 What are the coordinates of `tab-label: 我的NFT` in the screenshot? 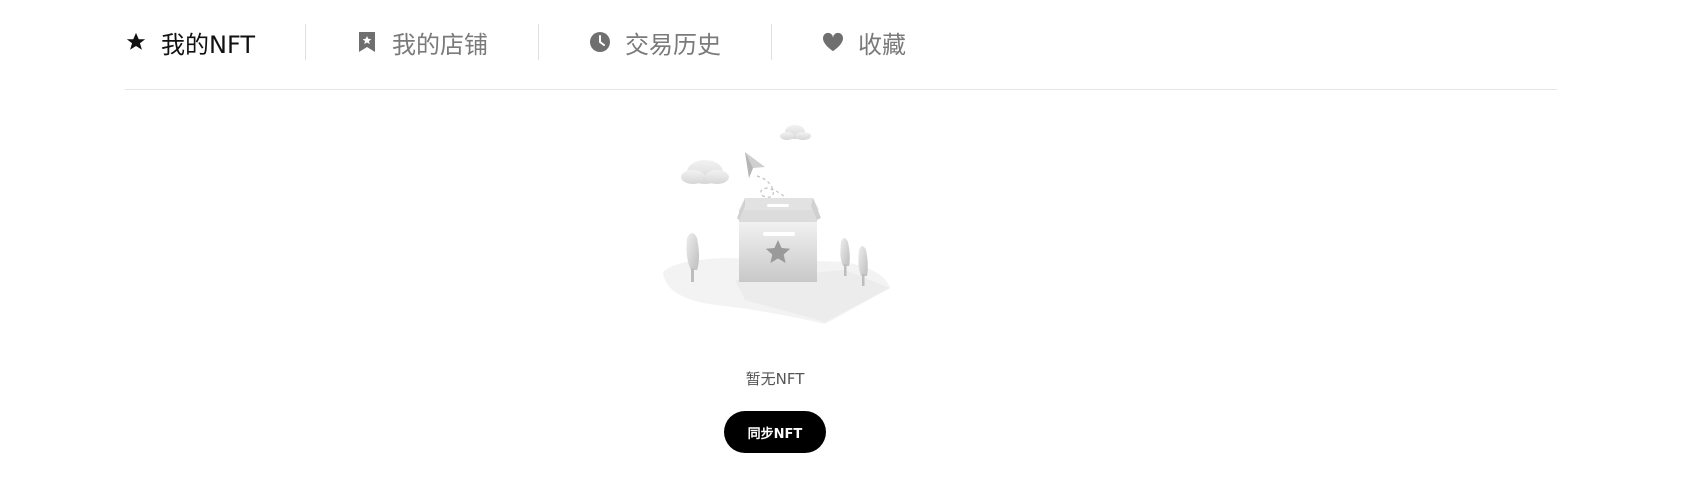 It's located at (208, 44).